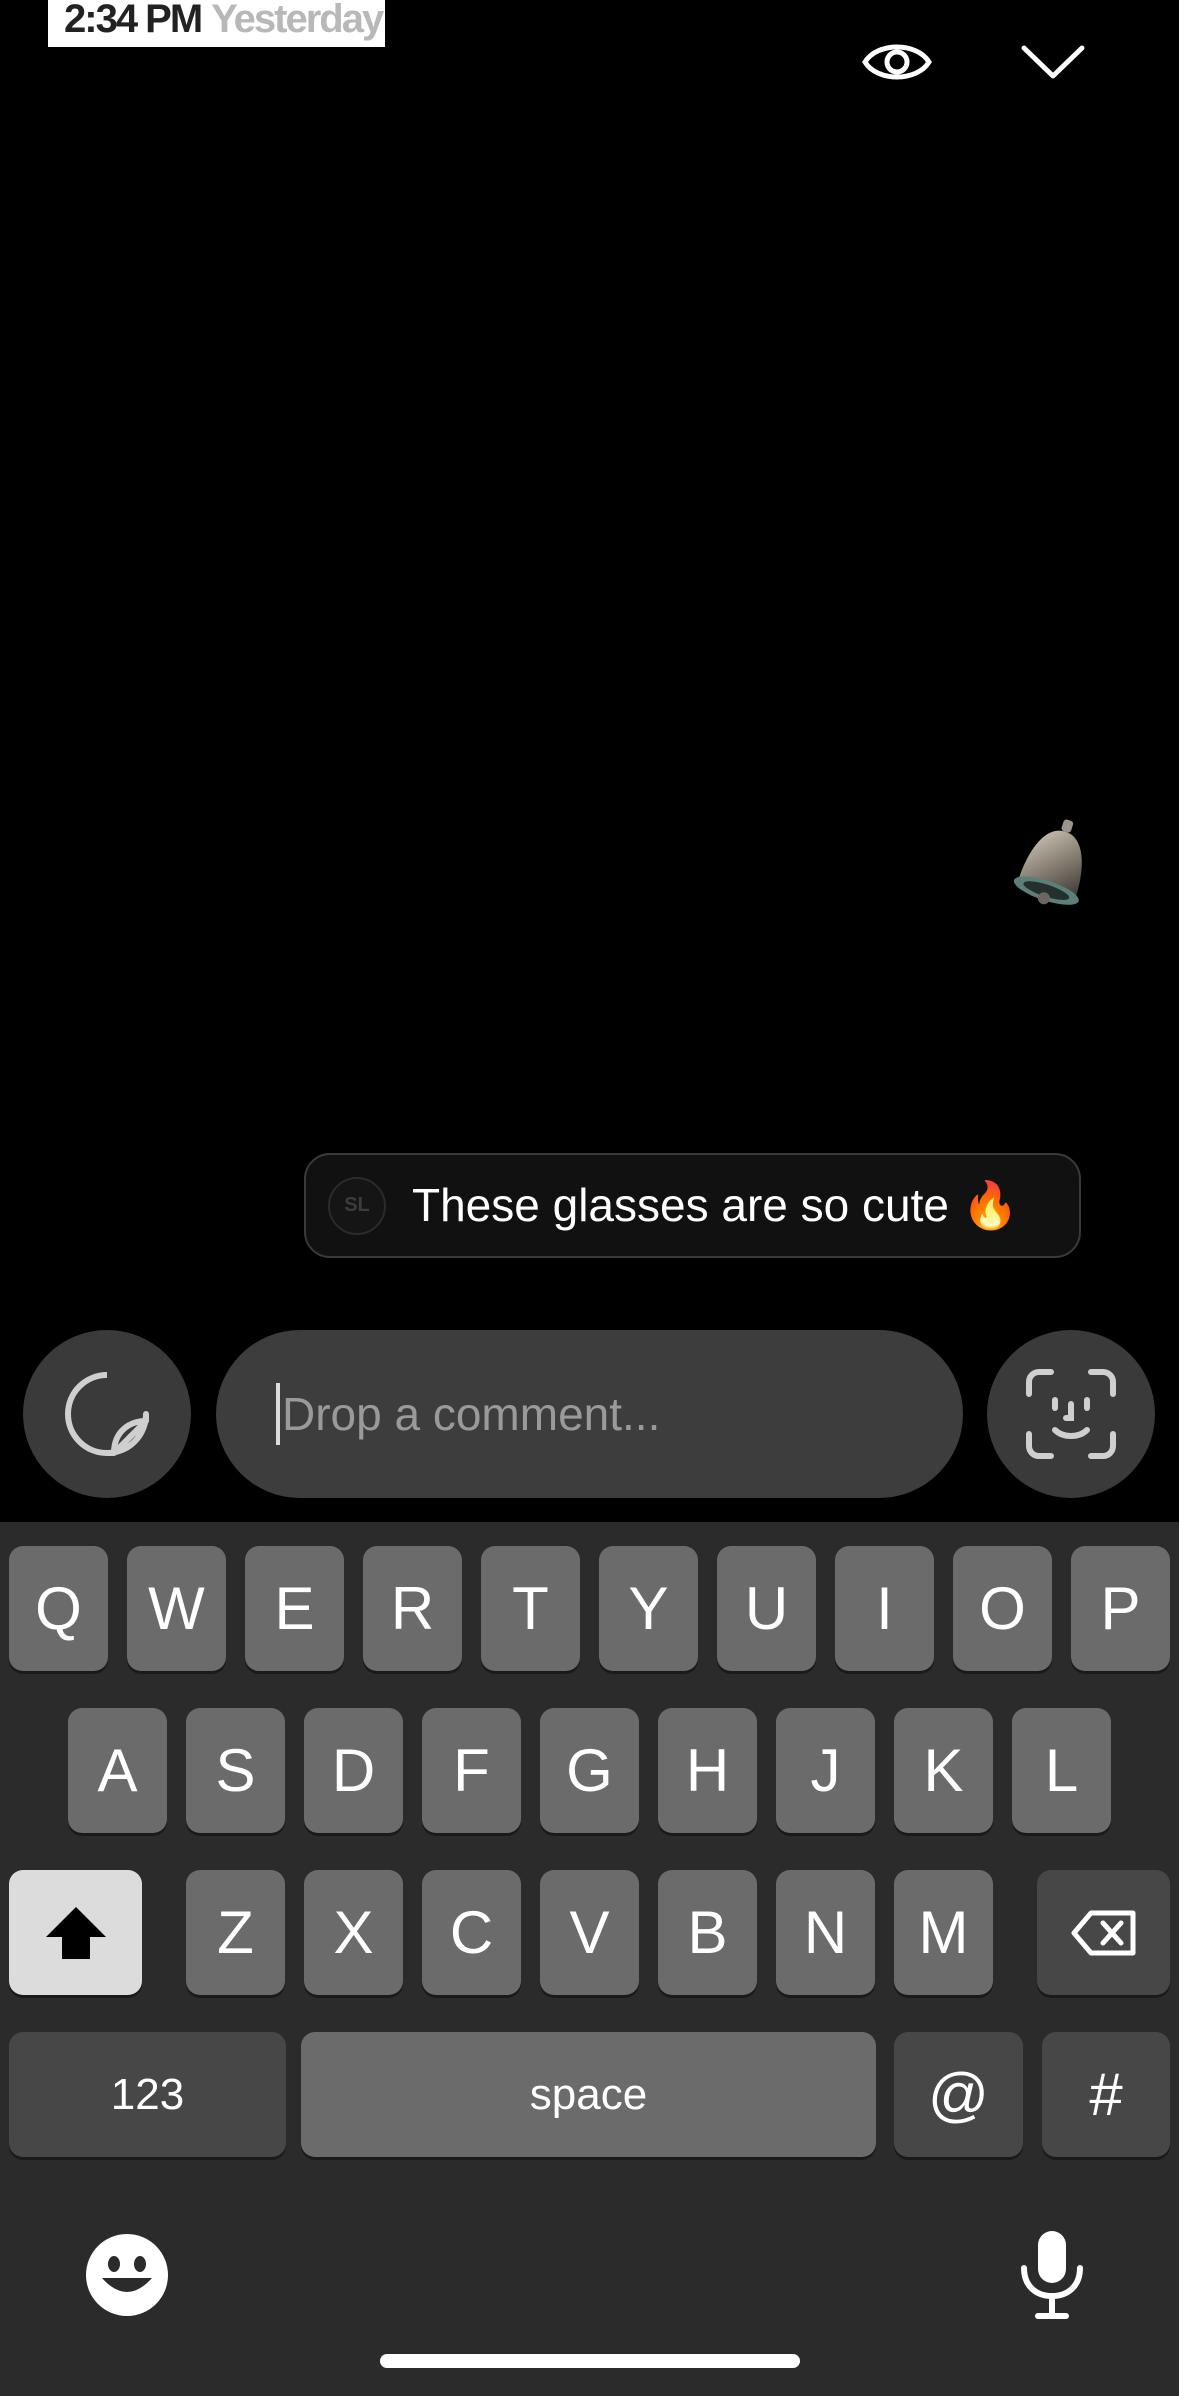 This screenshot has width=1179, height=2396. What do you see at coordinates (127, 2275) in the screenshot?
I see `emoji-icon` at bounding box center [127, 2275].